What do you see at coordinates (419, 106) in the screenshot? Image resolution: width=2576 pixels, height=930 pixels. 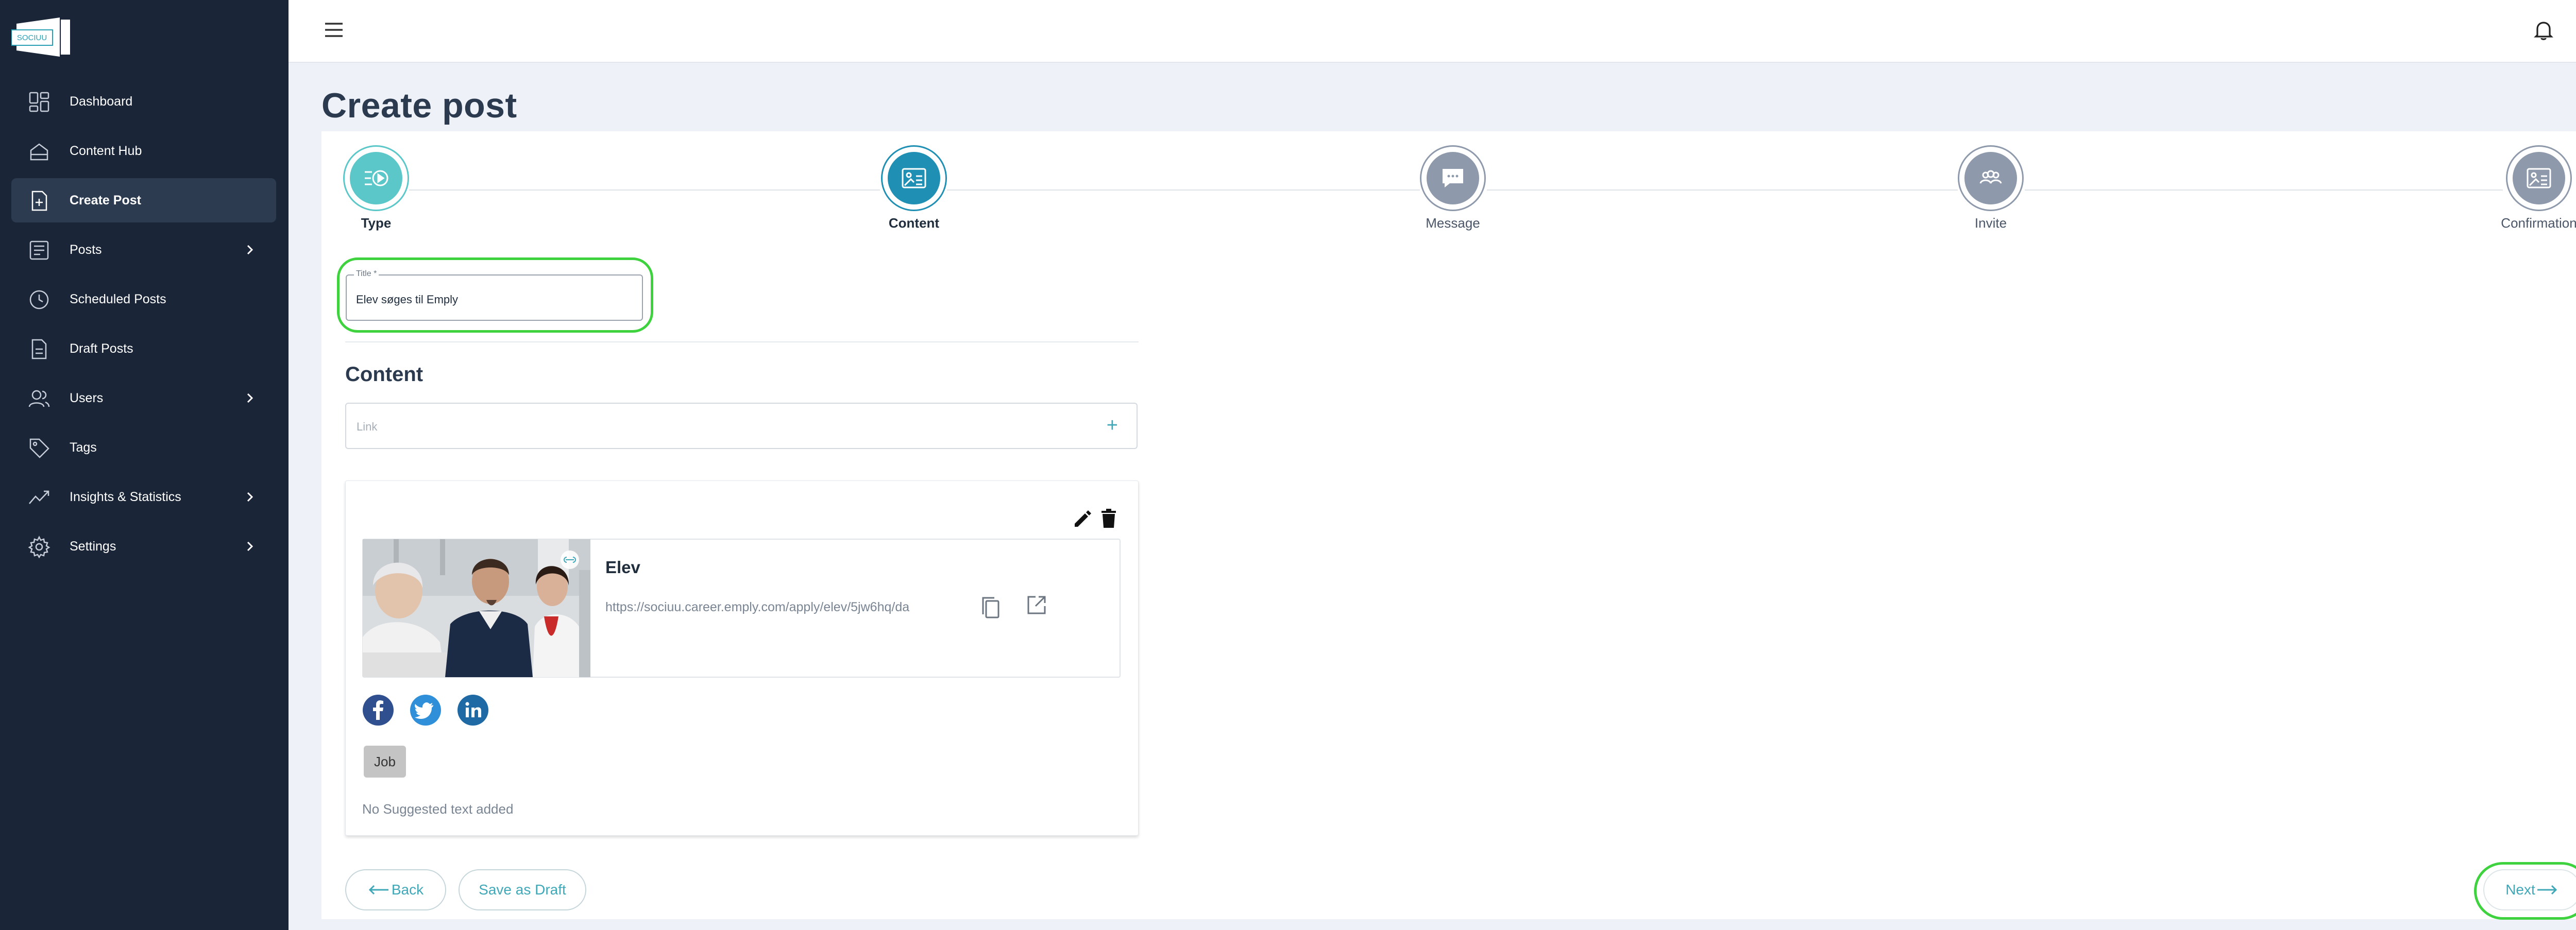 I see `page-title: Create post` at bounding box center [419, 106].